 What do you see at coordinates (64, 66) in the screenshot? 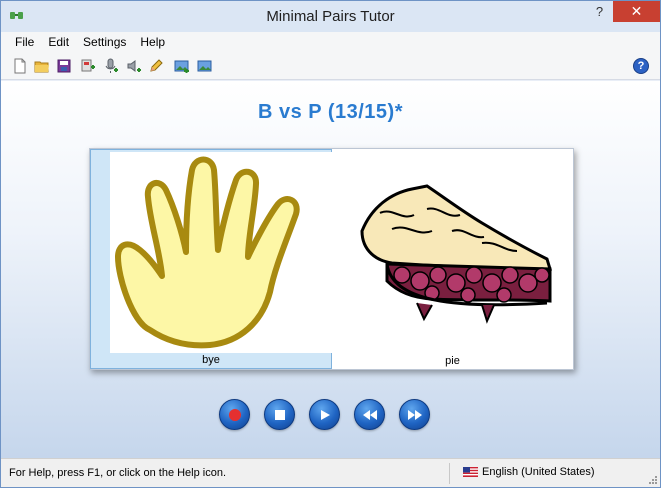
I see `save-icon` at bounding box center [64, 66].